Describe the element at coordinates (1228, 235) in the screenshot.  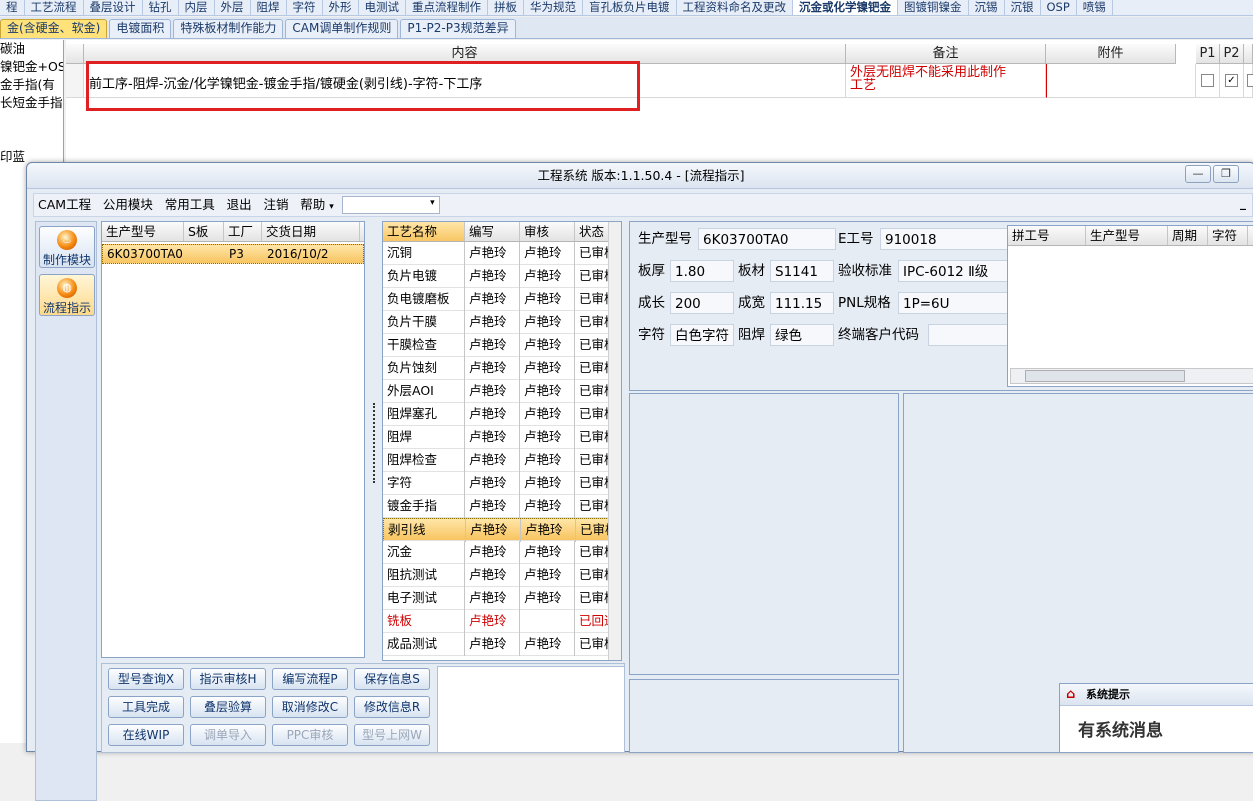
I see `col-char: 字符` at that location.